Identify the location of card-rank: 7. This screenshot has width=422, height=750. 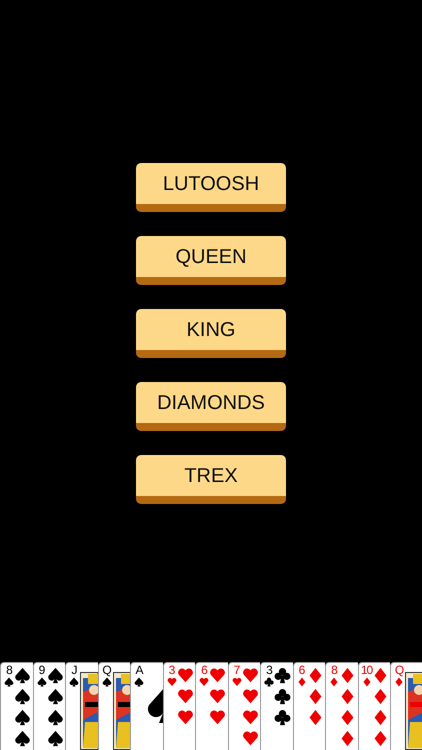
(237, 670).